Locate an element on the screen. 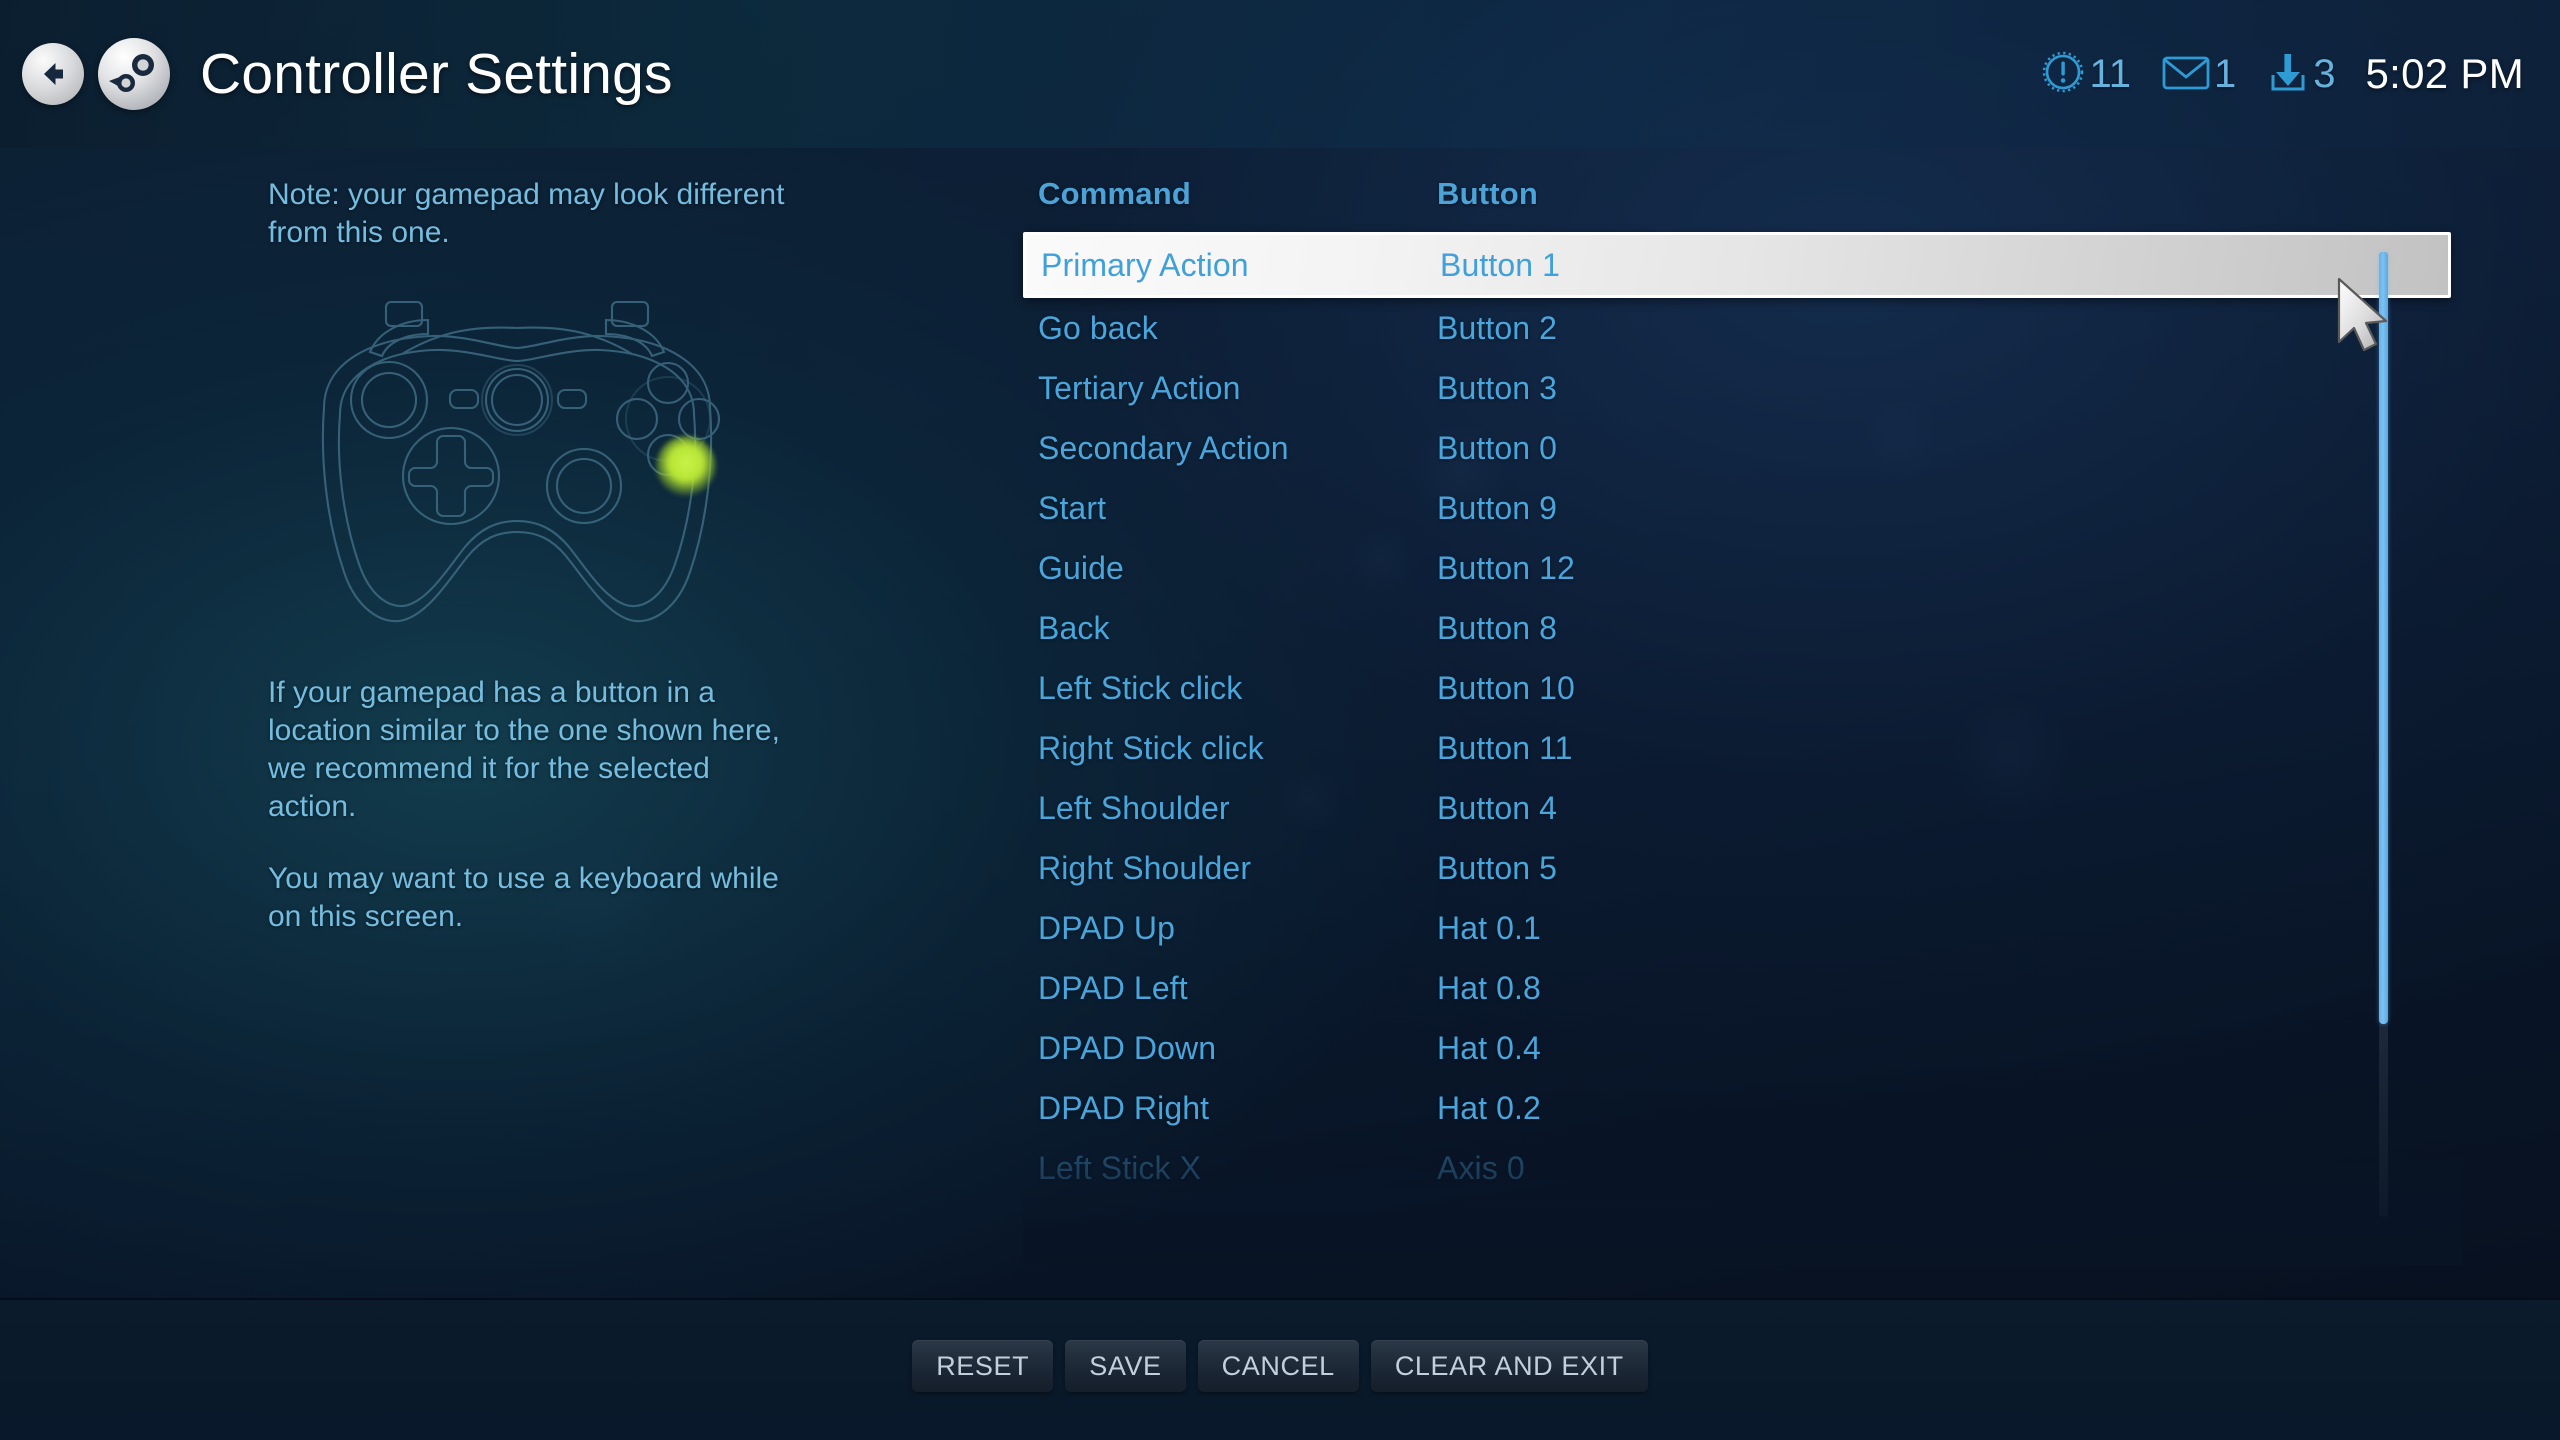  row-command-label: DPAD Right is located at coordinates (1124, 1107).